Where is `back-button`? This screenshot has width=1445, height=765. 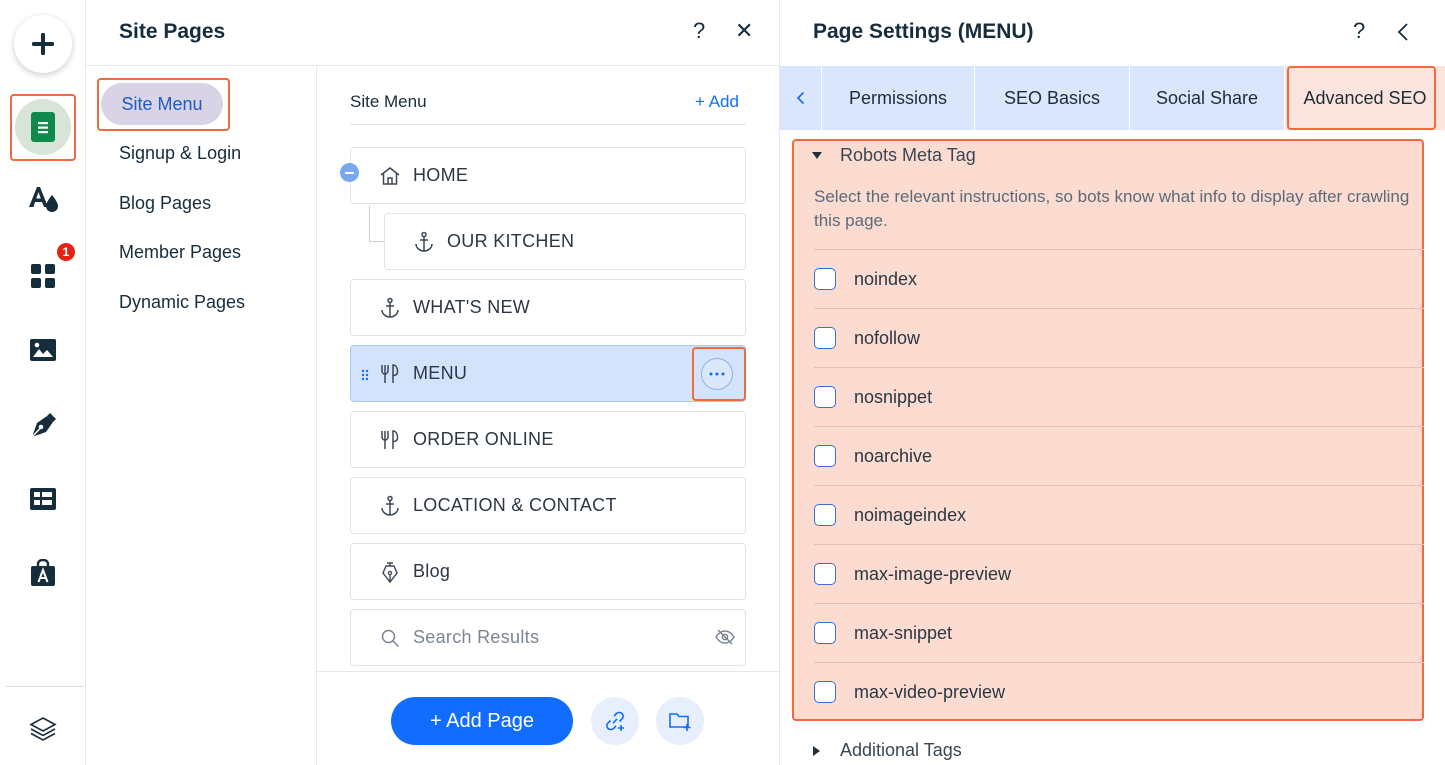
back-button is located at coordinates (1403, 34).